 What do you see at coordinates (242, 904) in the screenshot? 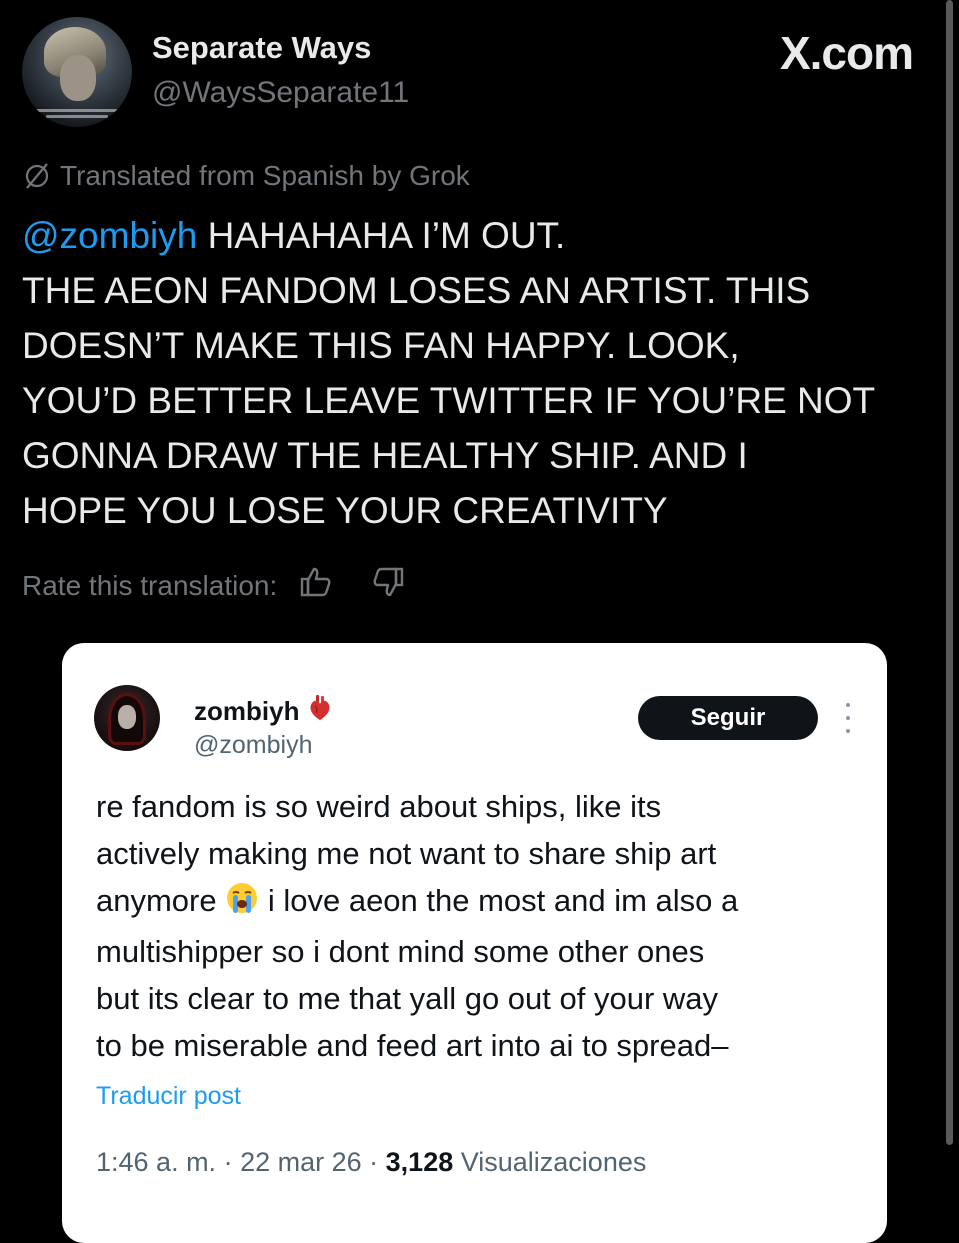
I see `loudly-crying-face-icon` at bounding box center [242, 904].